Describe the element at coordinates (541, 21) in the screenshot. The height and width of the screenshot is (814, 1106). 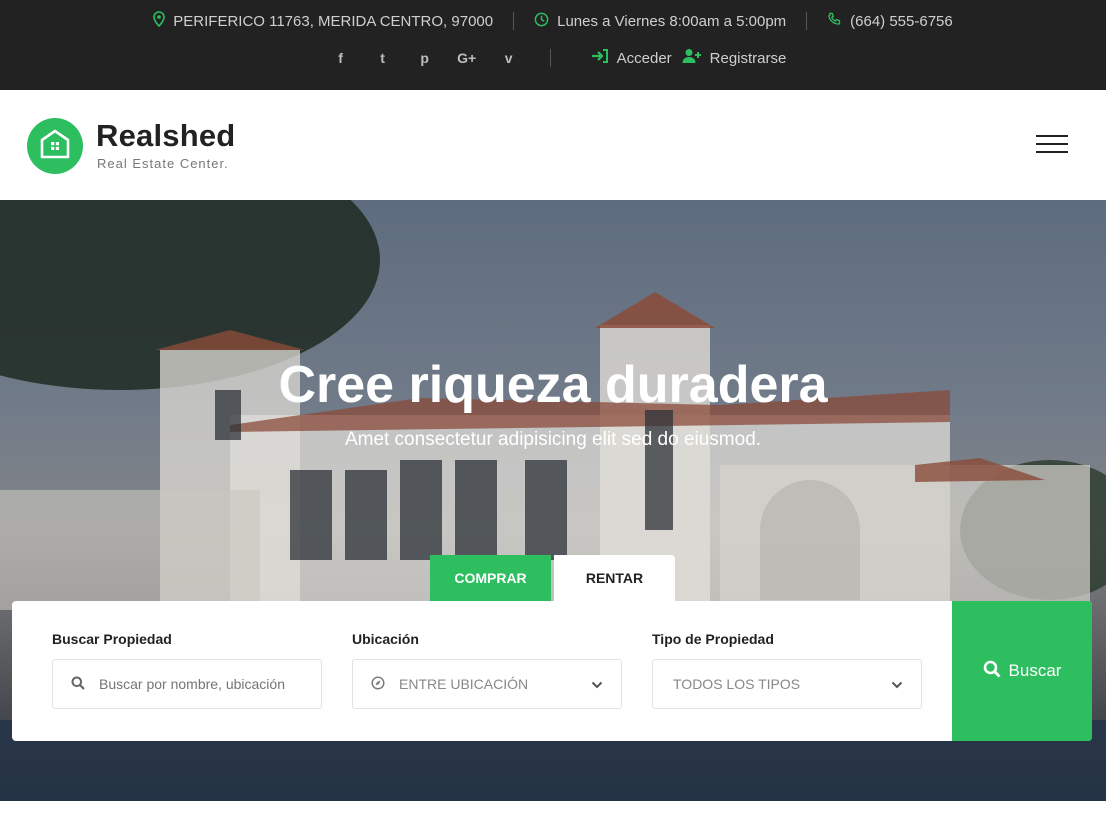
I see `clock-icon` at that location.